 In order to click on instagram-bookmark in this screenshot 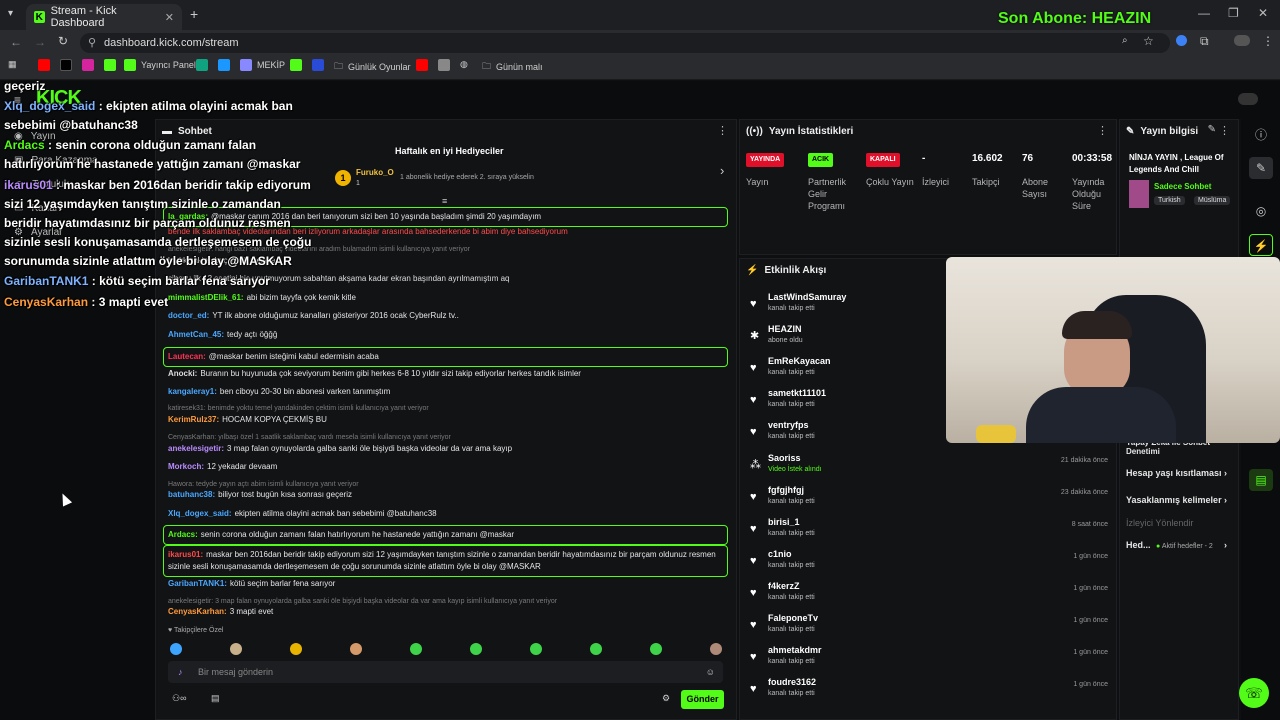, I will do `click(88, 65)`.